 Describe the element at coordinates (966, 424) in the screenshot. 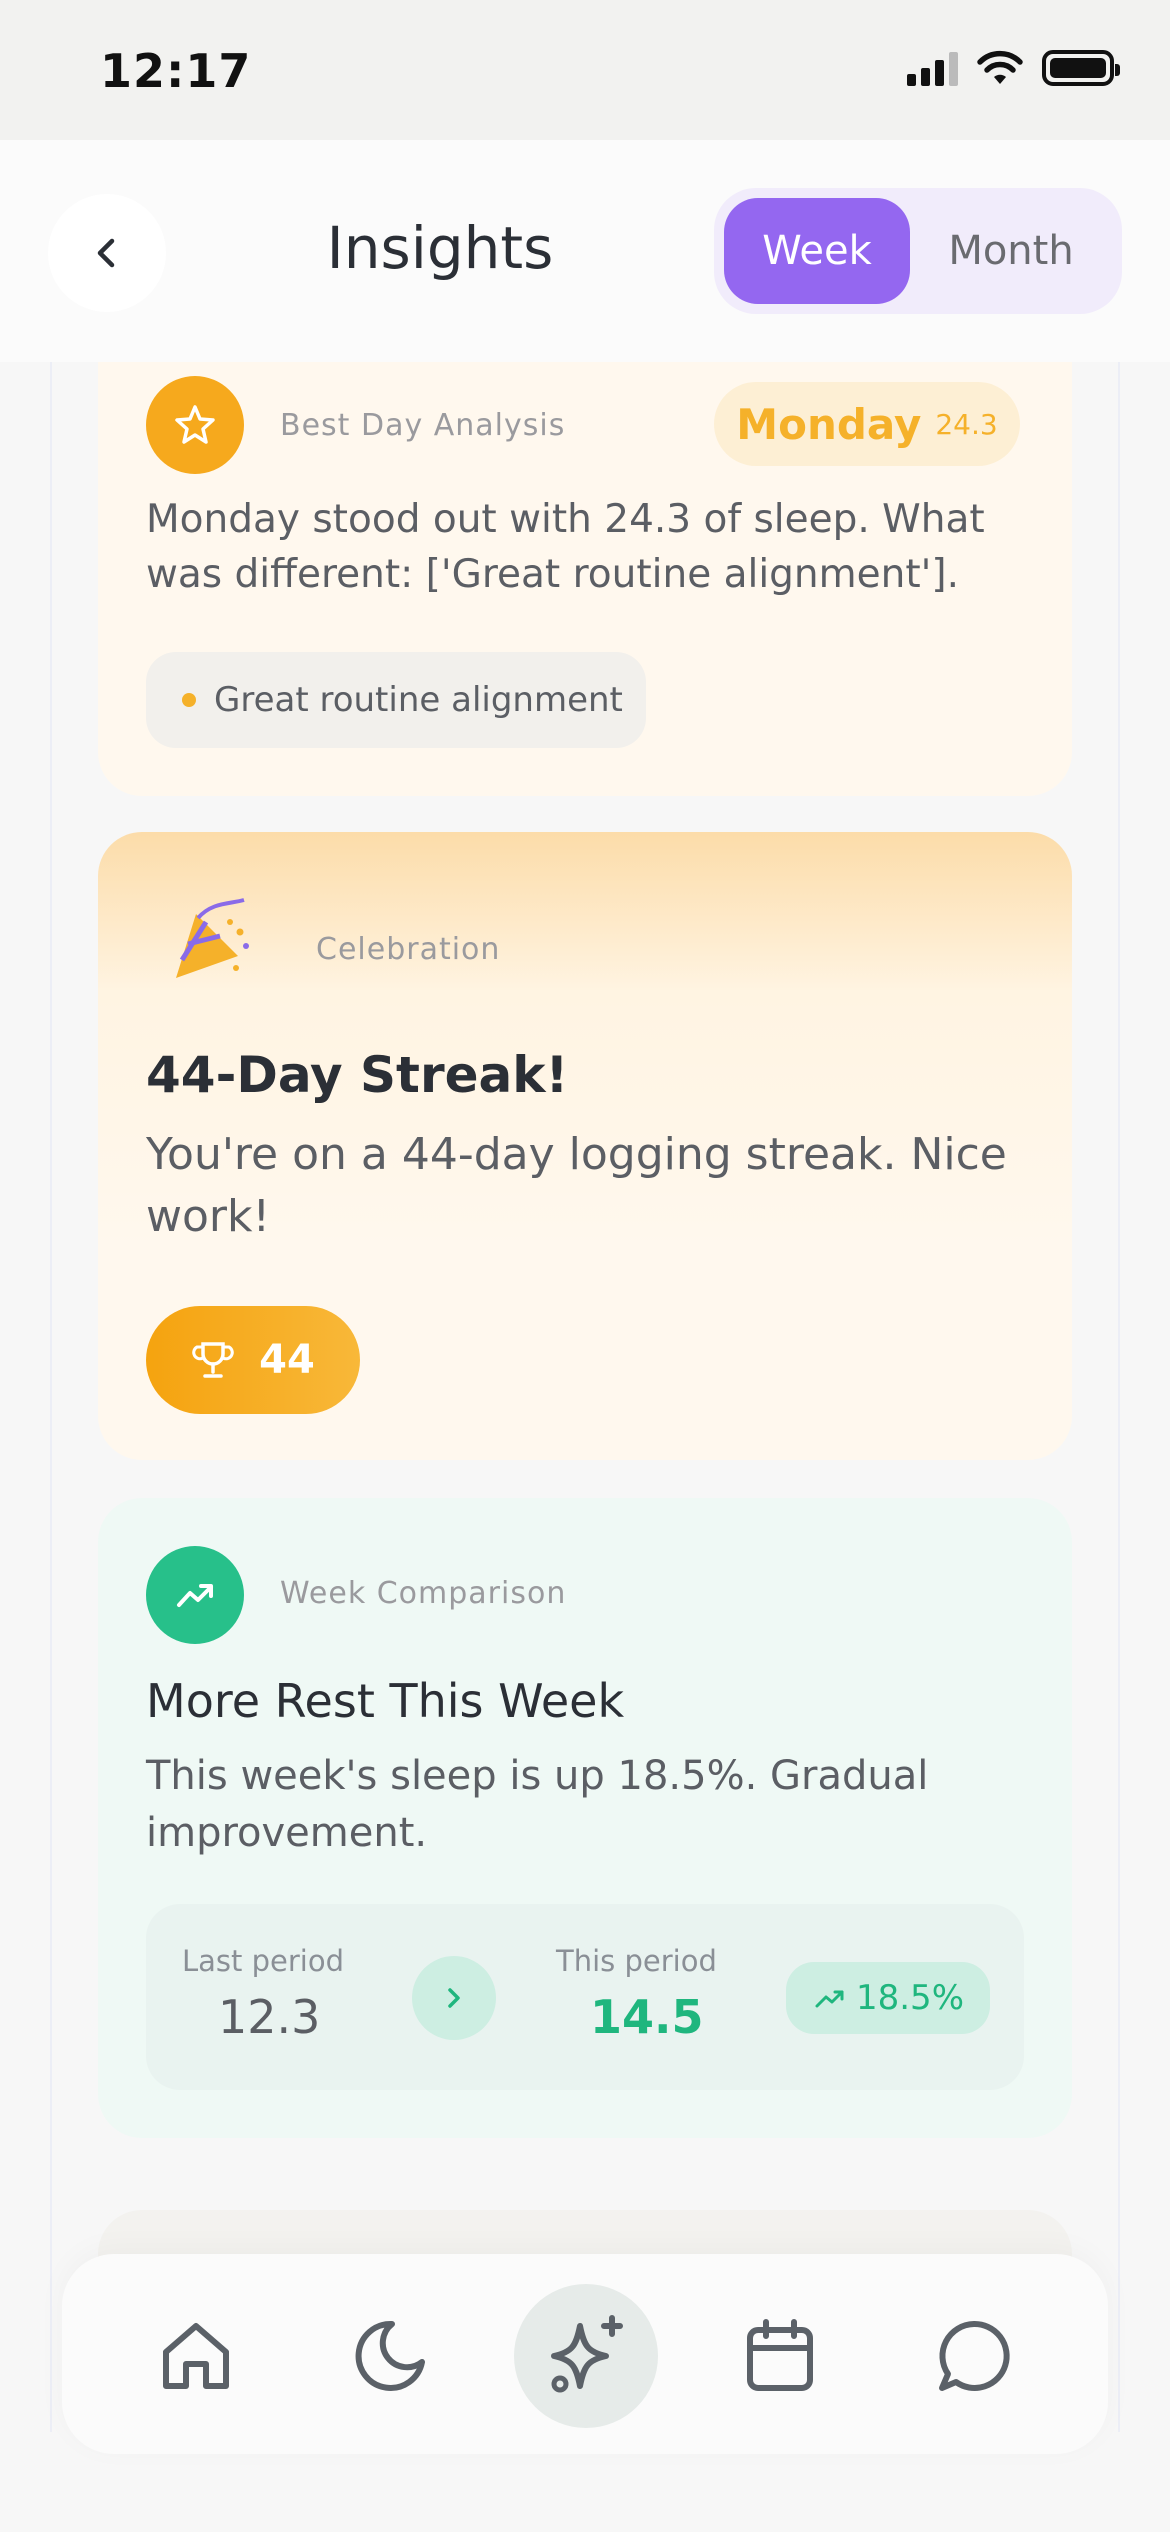

I see `best-day-value: 24.3` at that location.